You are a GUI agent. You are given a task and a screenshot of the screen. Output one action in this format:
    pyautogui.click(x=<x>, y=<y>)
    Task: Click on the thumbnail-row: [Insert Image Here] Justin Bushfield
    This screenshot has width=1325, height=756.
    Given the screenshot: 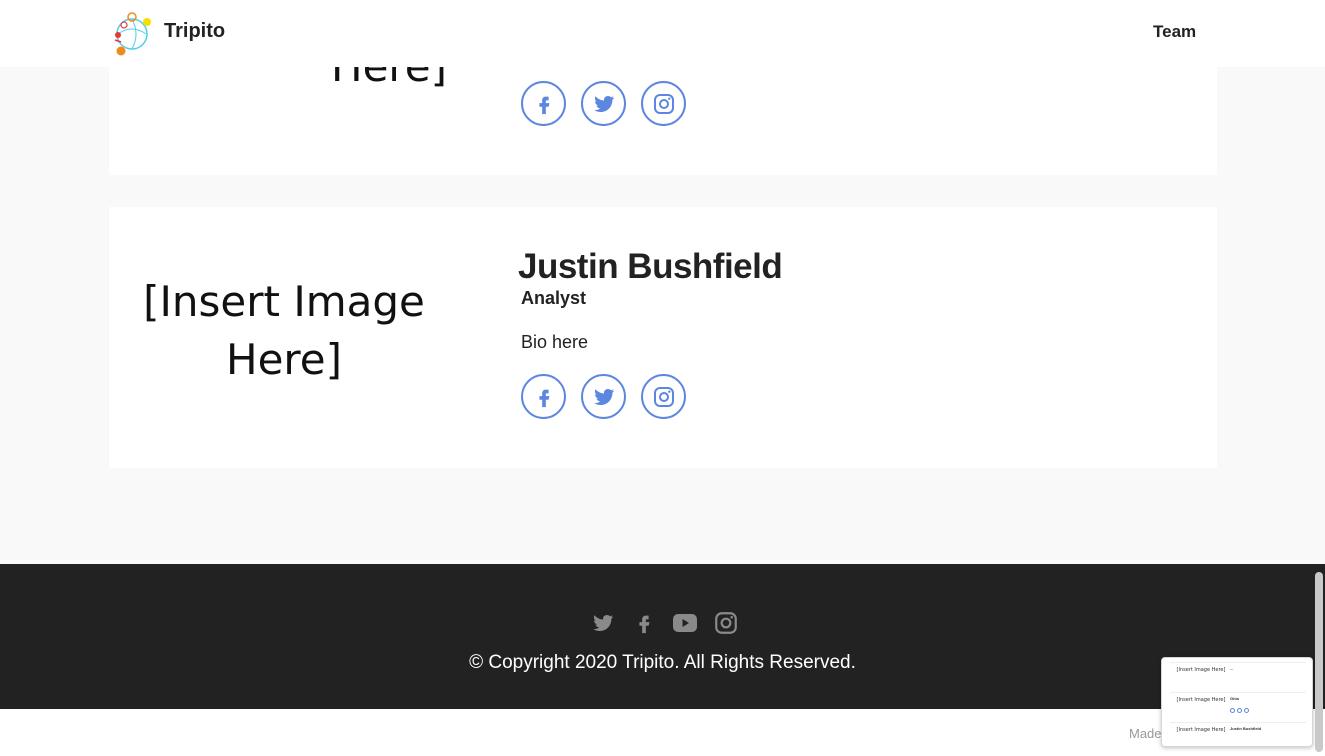 What is the action you would take?
    pyautogui.click(x=1238, y=734)
    